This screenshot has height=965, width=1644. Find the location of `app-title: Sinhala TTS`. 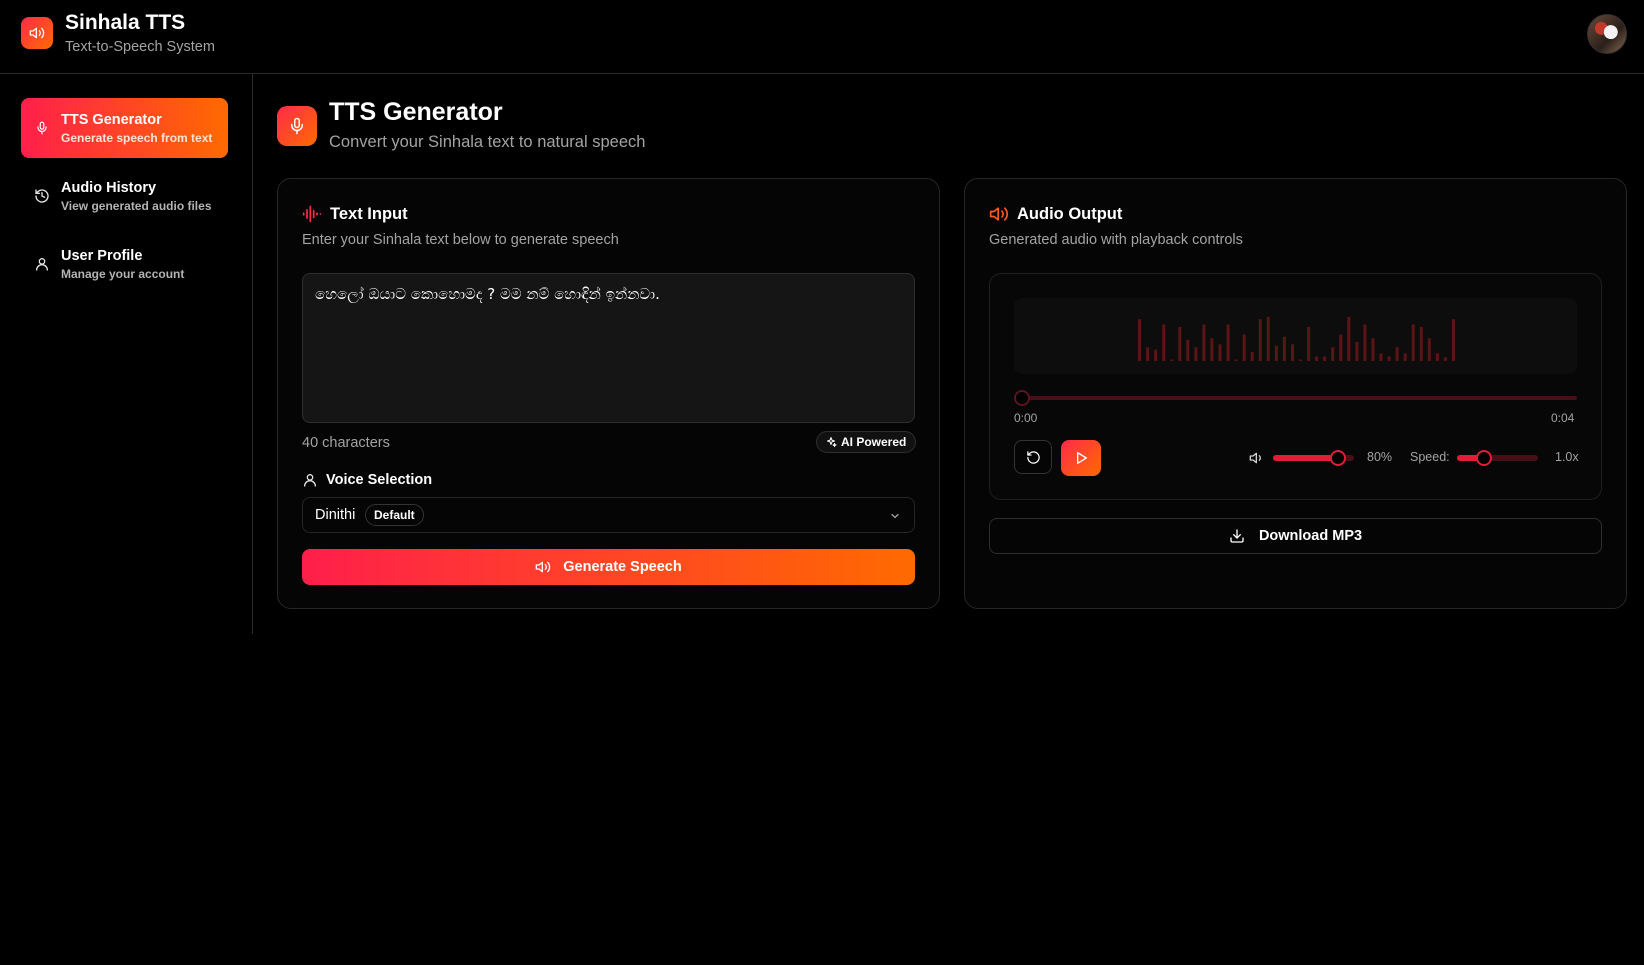

app-title: Sinhala TTS is located at coordinates (125, 22).